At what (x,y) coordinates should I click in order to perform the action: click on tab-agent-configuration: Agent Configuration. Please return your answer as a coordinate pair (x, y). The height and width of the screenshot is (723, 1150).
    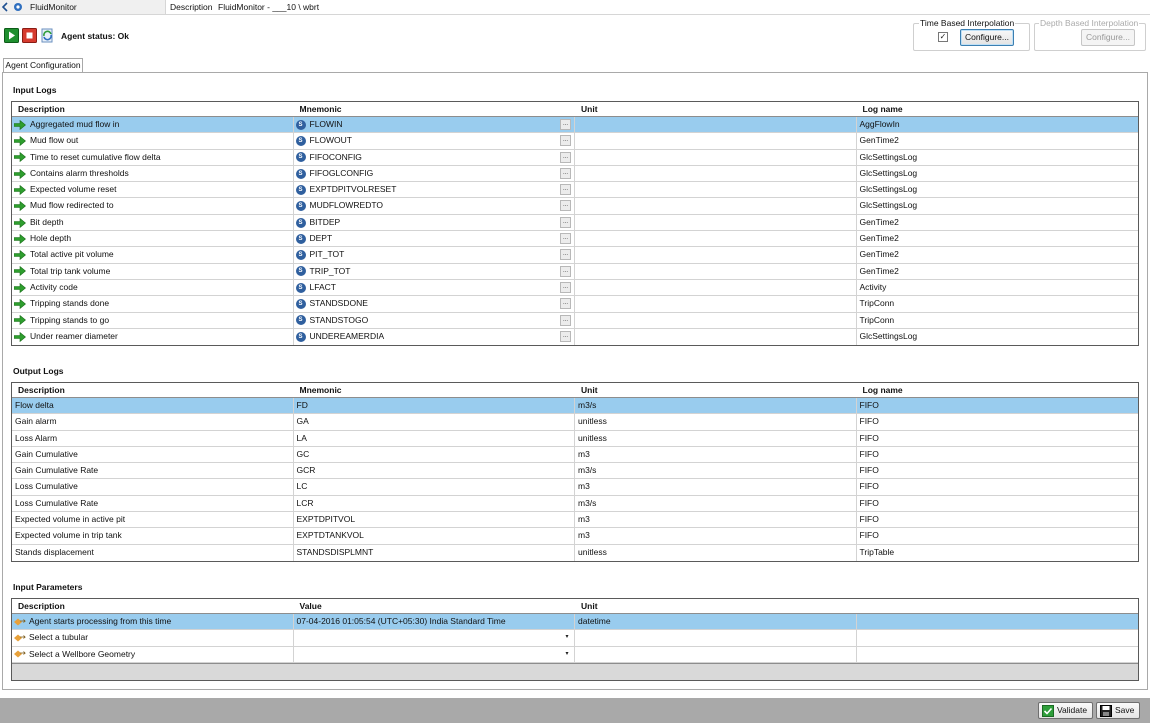
    Looking at the image, I should click on (43, 65).